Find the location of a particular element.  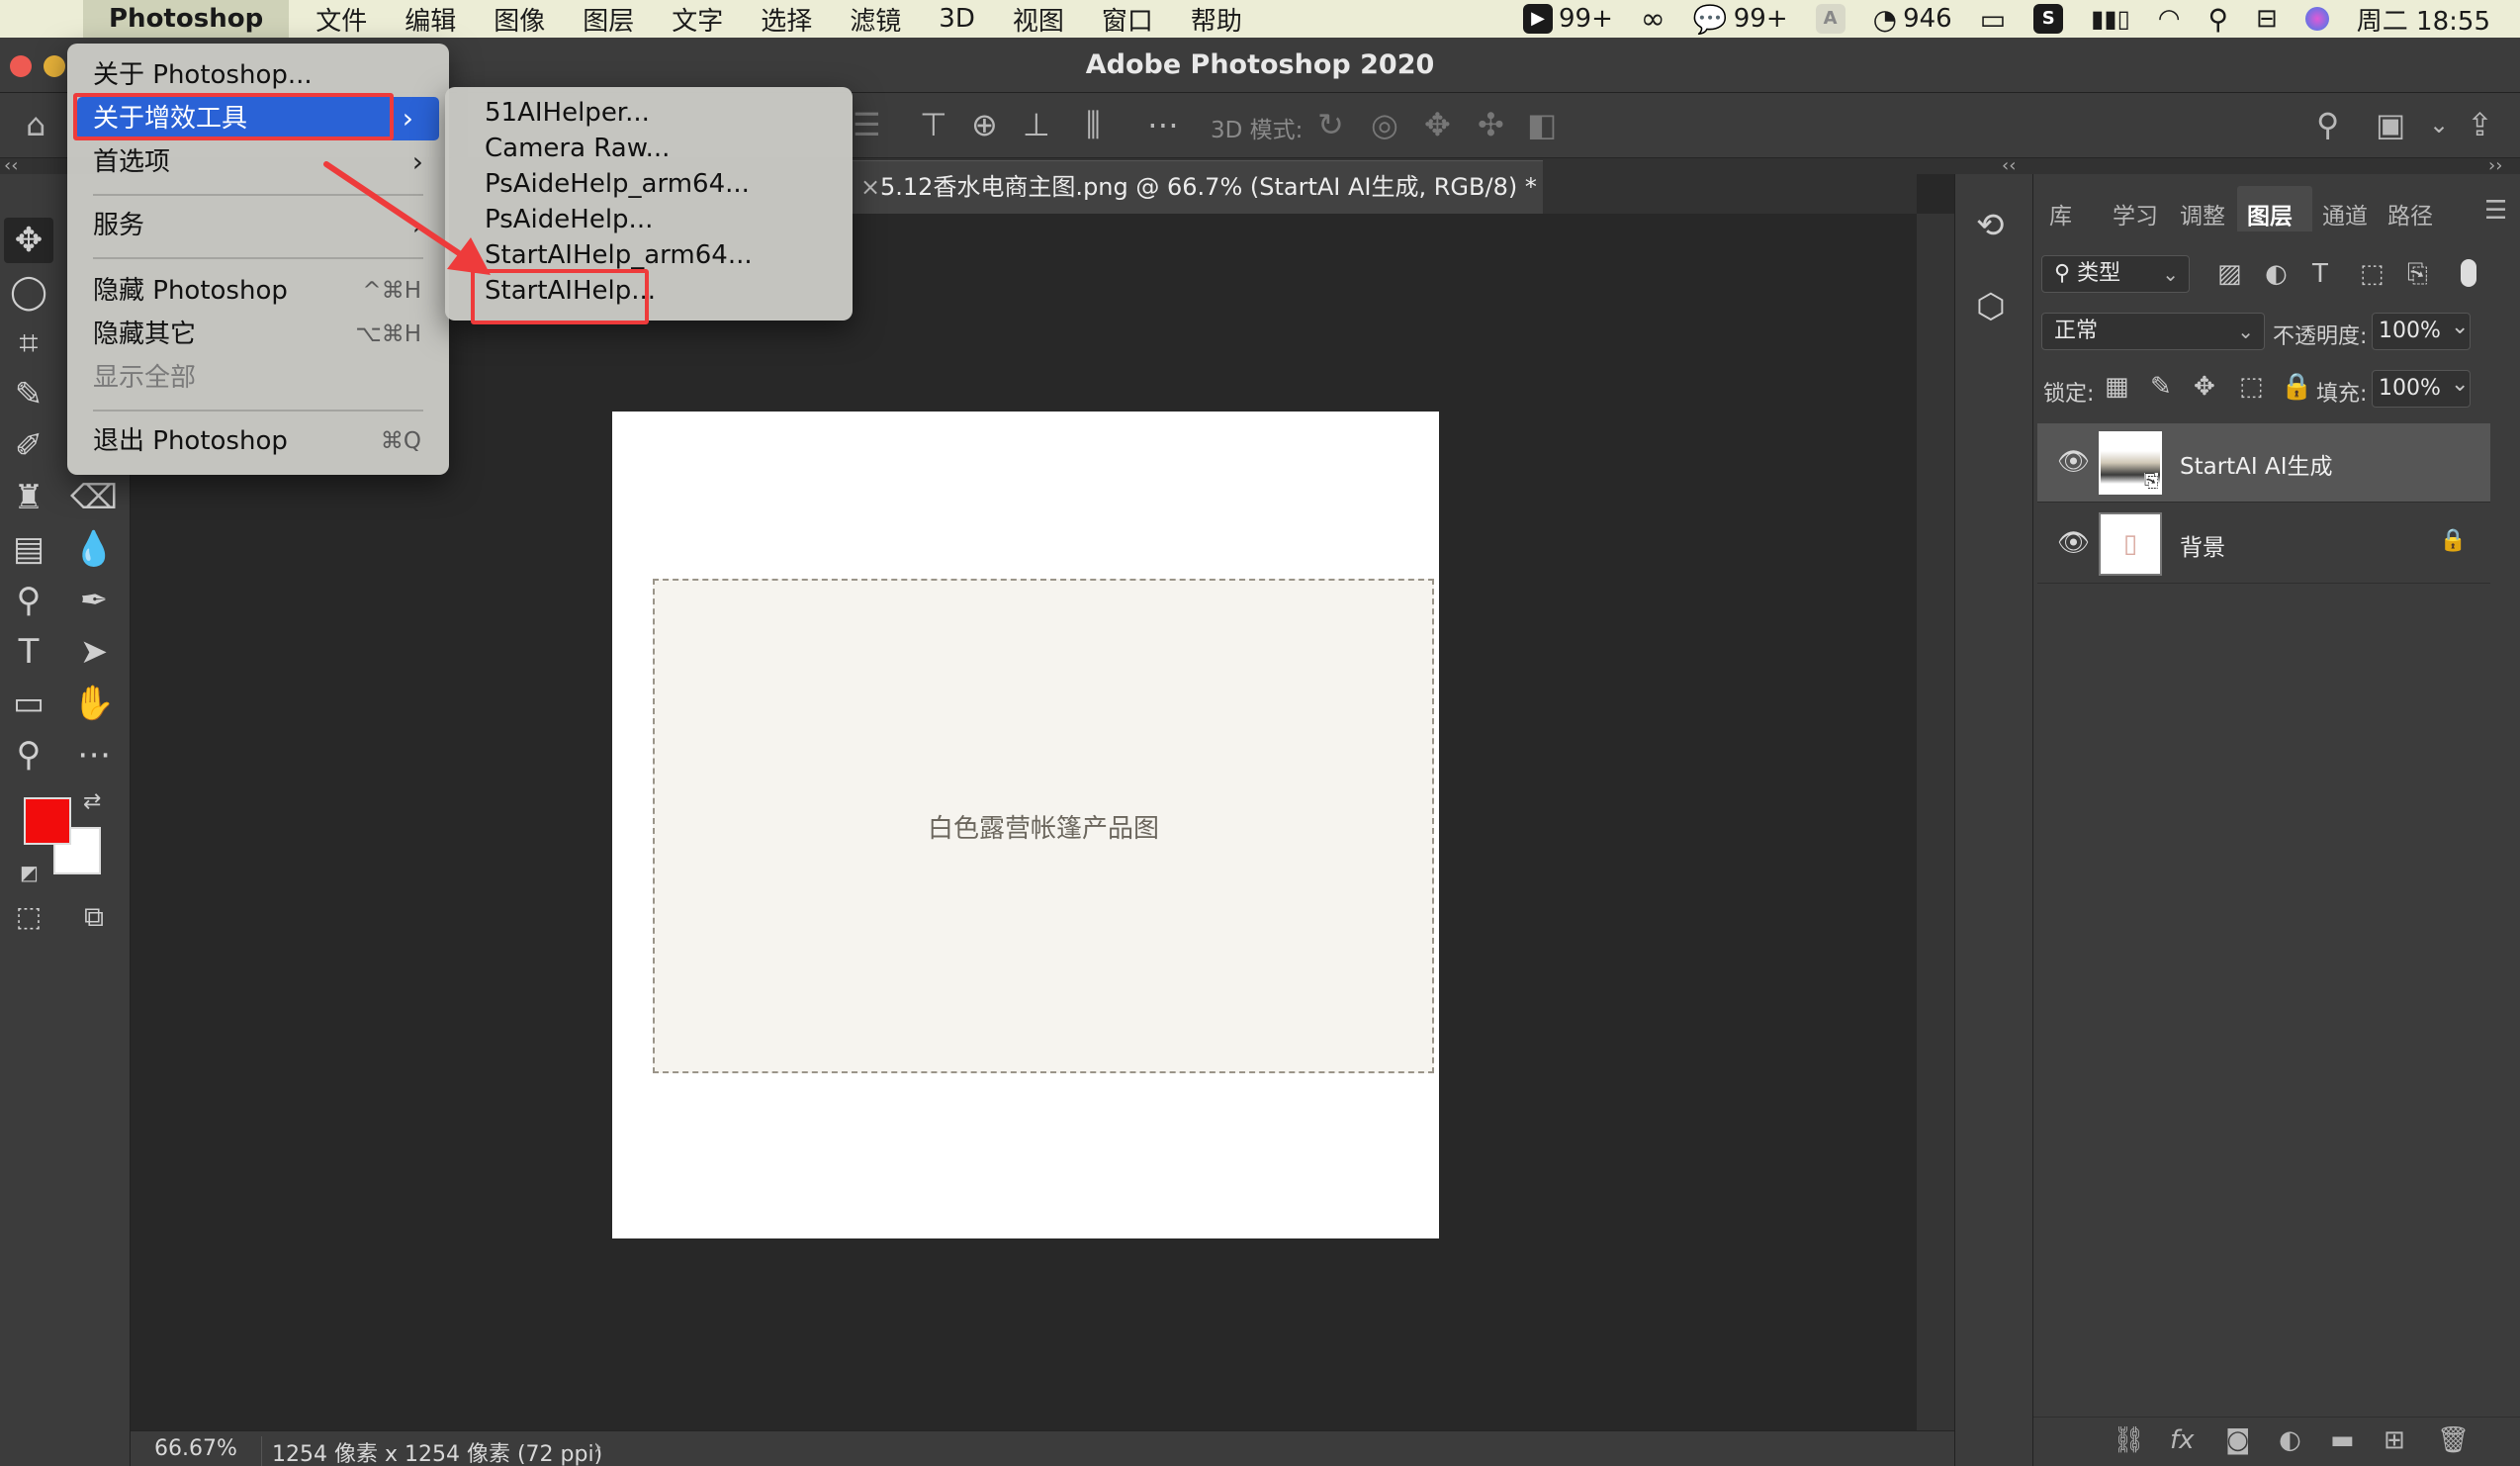

lock-position-icon: ✥ is located at coordinates (2204, 387).